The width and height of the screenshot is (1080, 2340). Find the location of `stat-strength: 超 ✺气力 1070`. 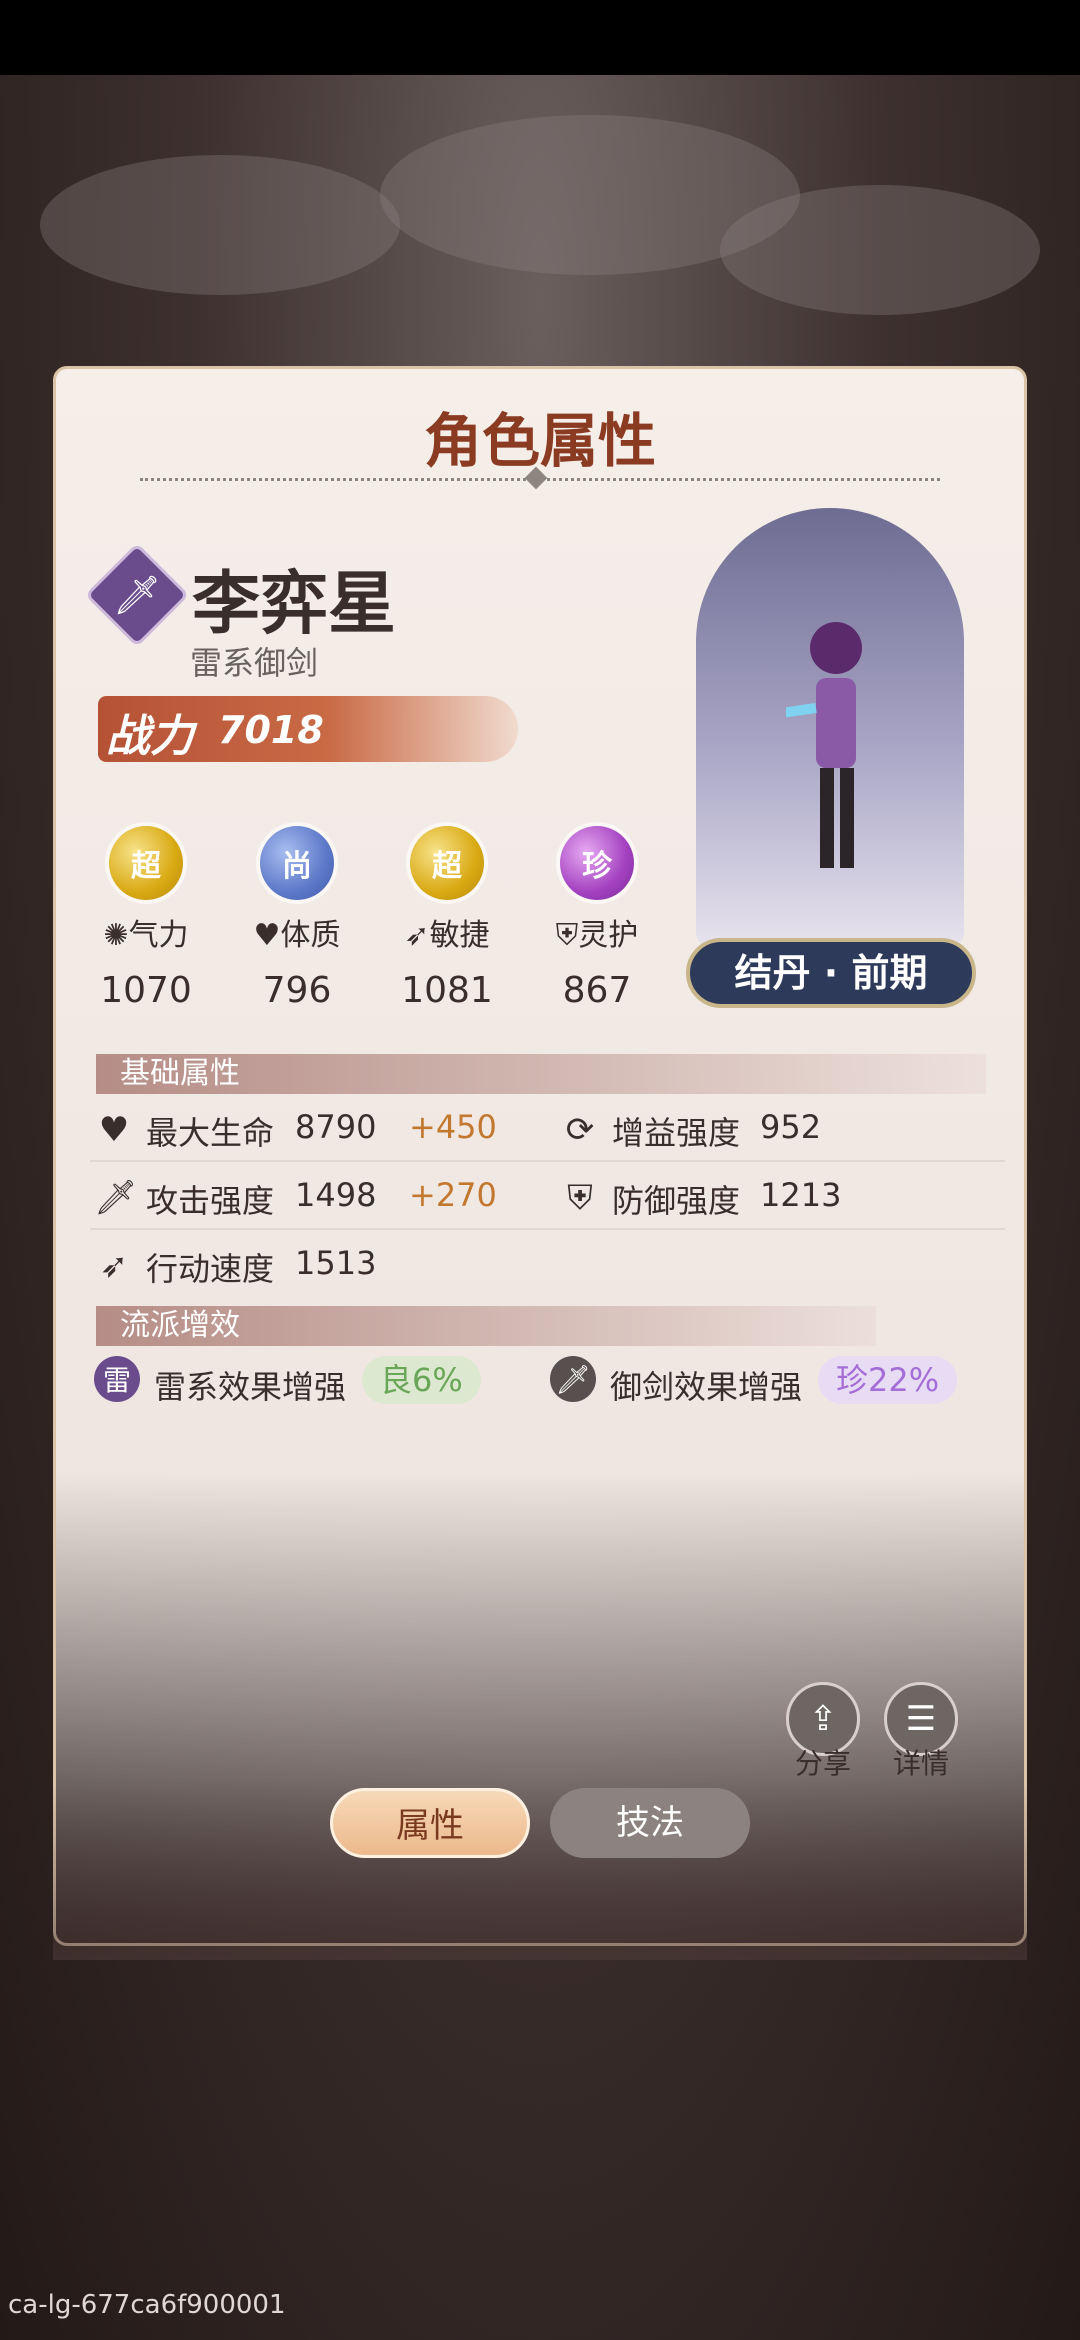

stat-strength: 超 ✺气力 1070 is located at coordinates (146, 918).